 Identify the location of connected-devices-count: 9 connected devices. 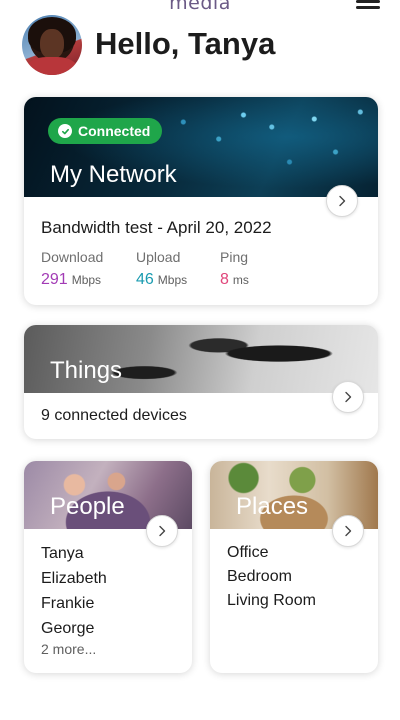
(114, 415).